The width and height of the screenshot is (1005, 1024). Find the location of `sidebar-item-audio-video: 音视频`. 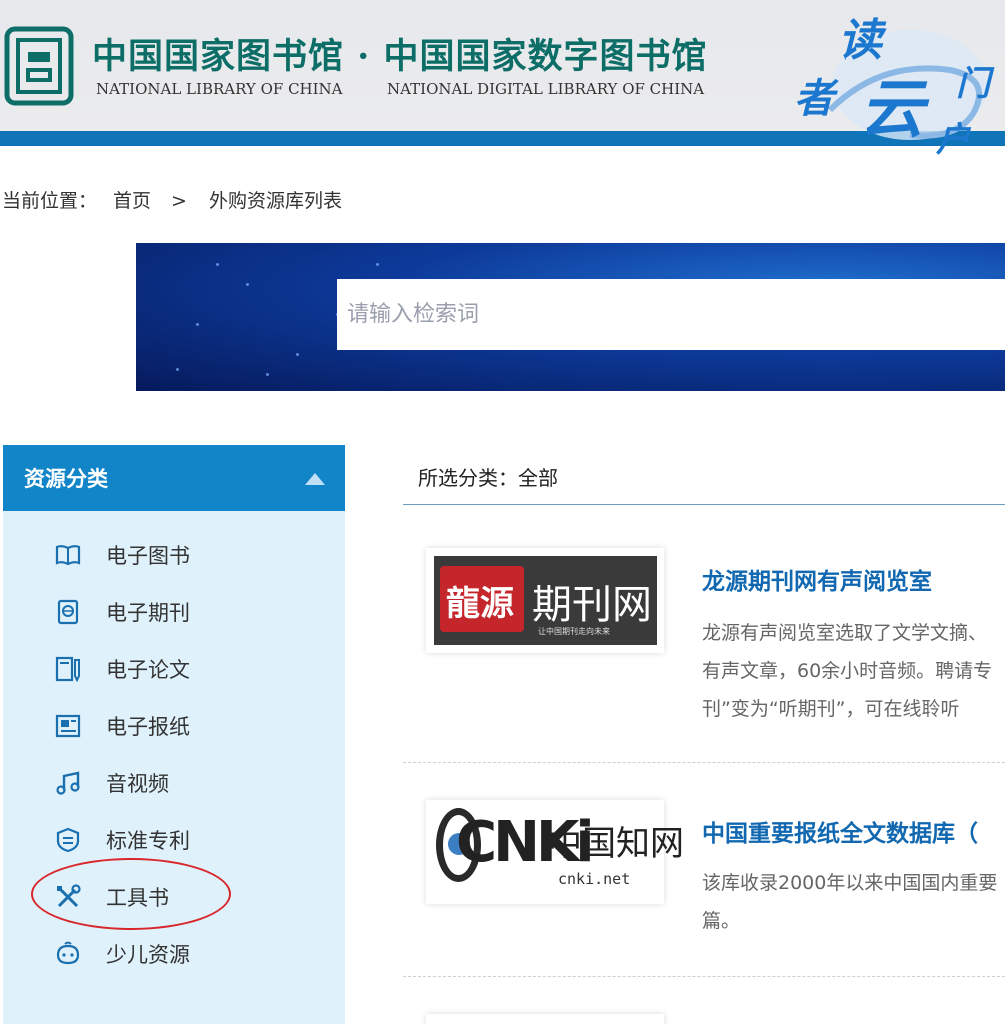

sidebar-item-audio-video: 音视频 is located at coordinates (174, 782).